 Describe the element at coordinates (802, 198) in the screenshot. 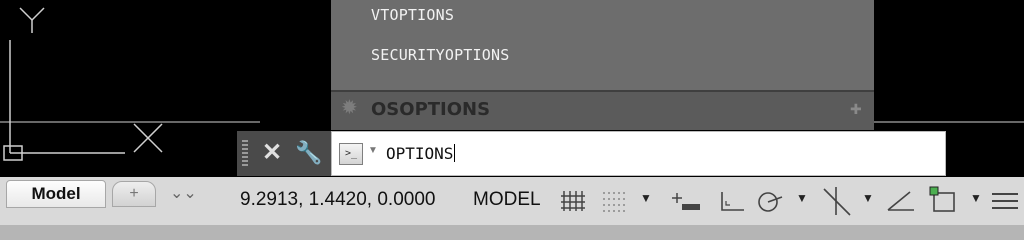

I see `polar-dropdown-icon: ▼` at that location.